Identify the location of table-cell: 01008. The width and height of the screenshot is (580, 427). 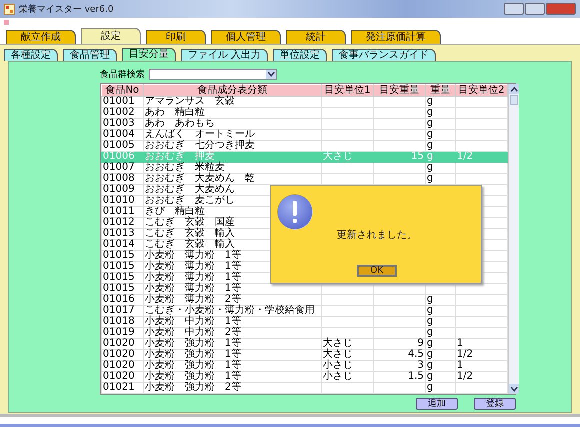
(119, 178).